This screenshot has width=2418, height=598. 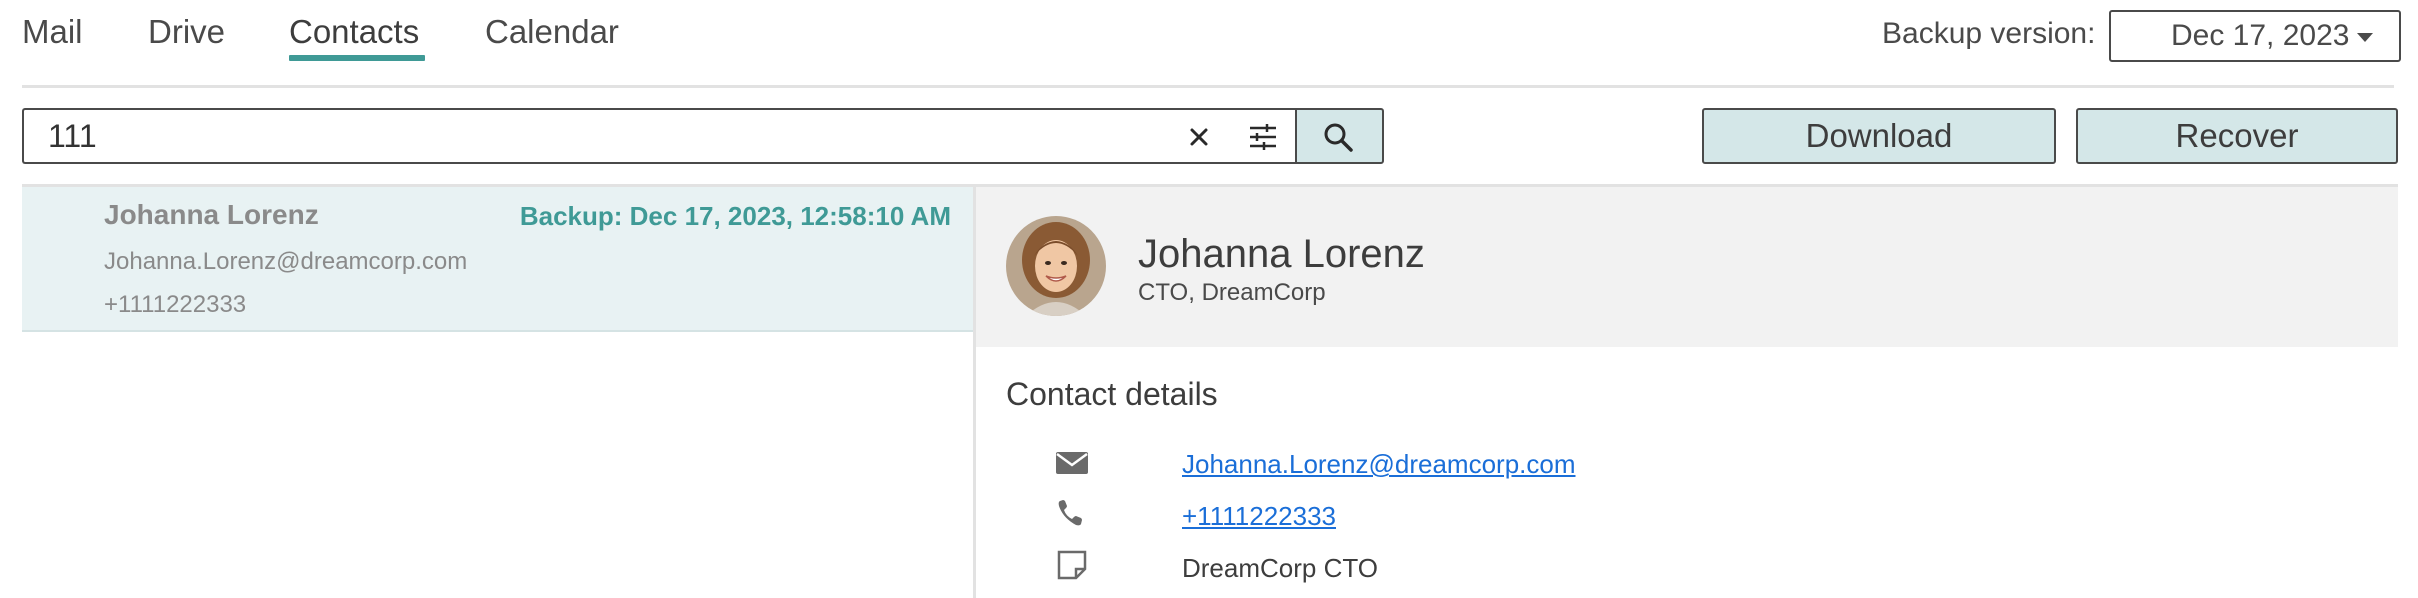 What do you see at coordinates (1281, 254) in the screenshot?
I see `contact-name: Johanna Lorenz` at bounding box center [1281, 254].